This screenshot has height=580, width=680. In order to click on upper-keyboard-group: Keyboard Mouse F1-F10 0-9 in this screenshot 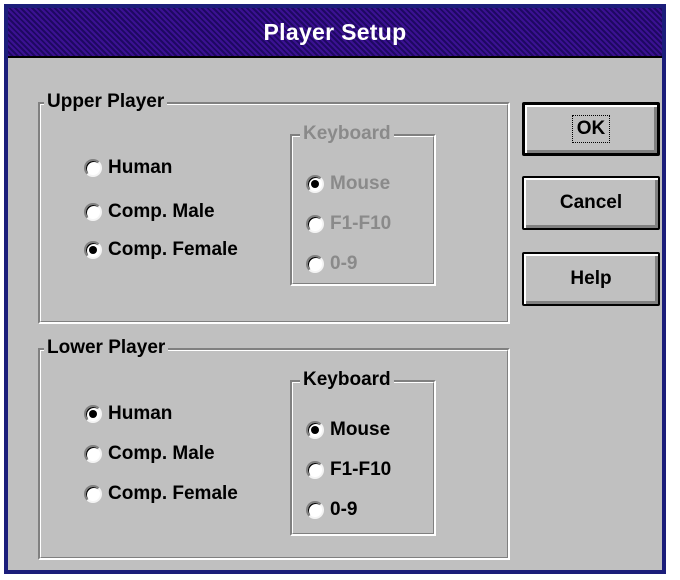, I will do `click(363, 204)`.